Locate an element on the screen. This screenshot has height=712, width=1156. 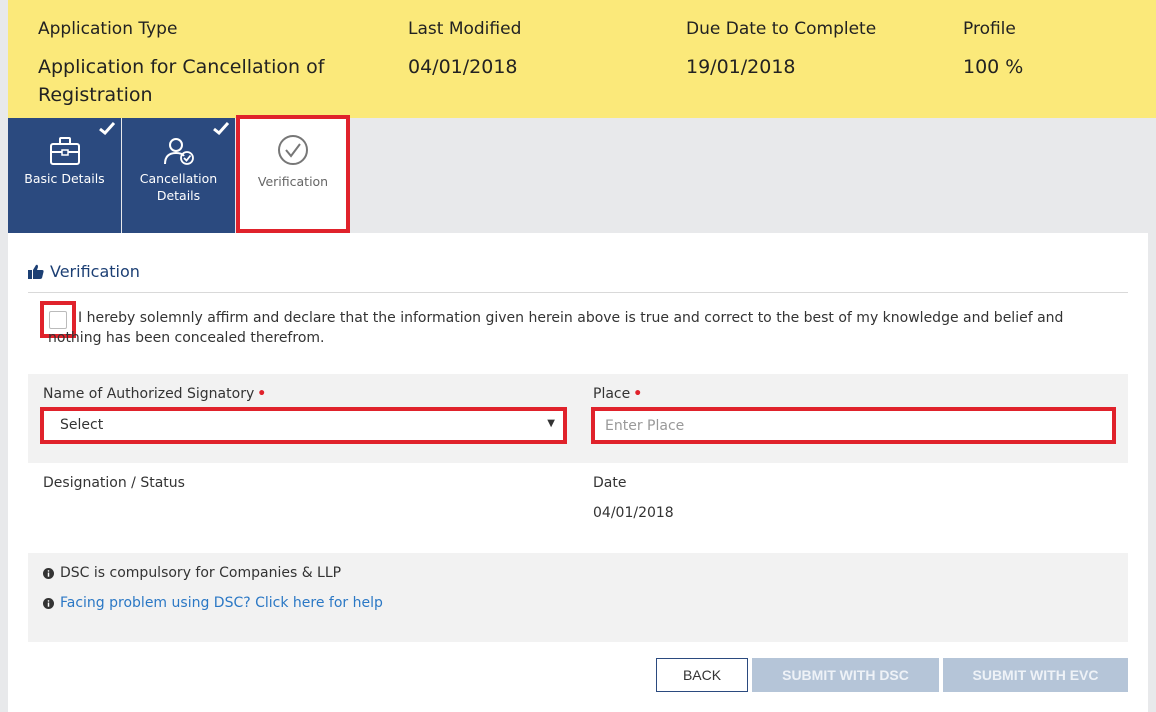
tab-basic-details: Basic Details is located at coordinates (64, 175).